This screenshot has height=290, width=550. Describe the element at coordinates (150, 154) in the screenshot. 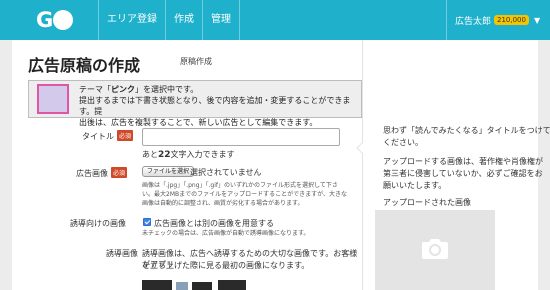

I see `hint-pre: あと` at that location.